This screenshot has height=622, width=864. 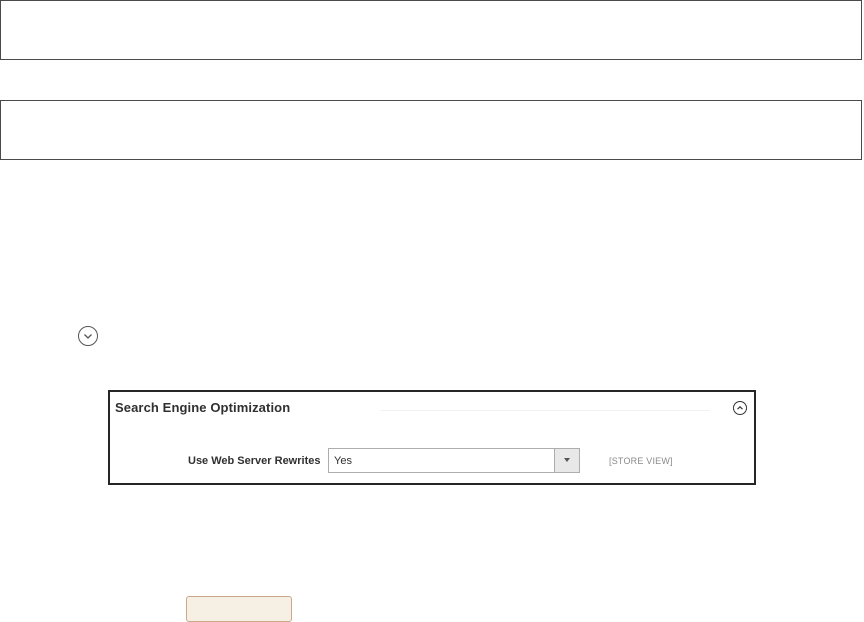 I want to click on divider, so click(x=545, y=410).